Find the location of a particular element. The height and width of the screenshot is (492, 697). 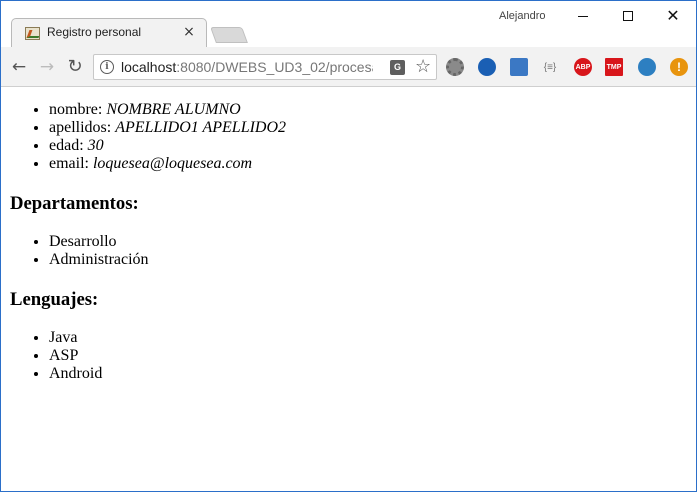

list-item-email: email: loquesea@loquesea.com is located at coordinates (167, 164).